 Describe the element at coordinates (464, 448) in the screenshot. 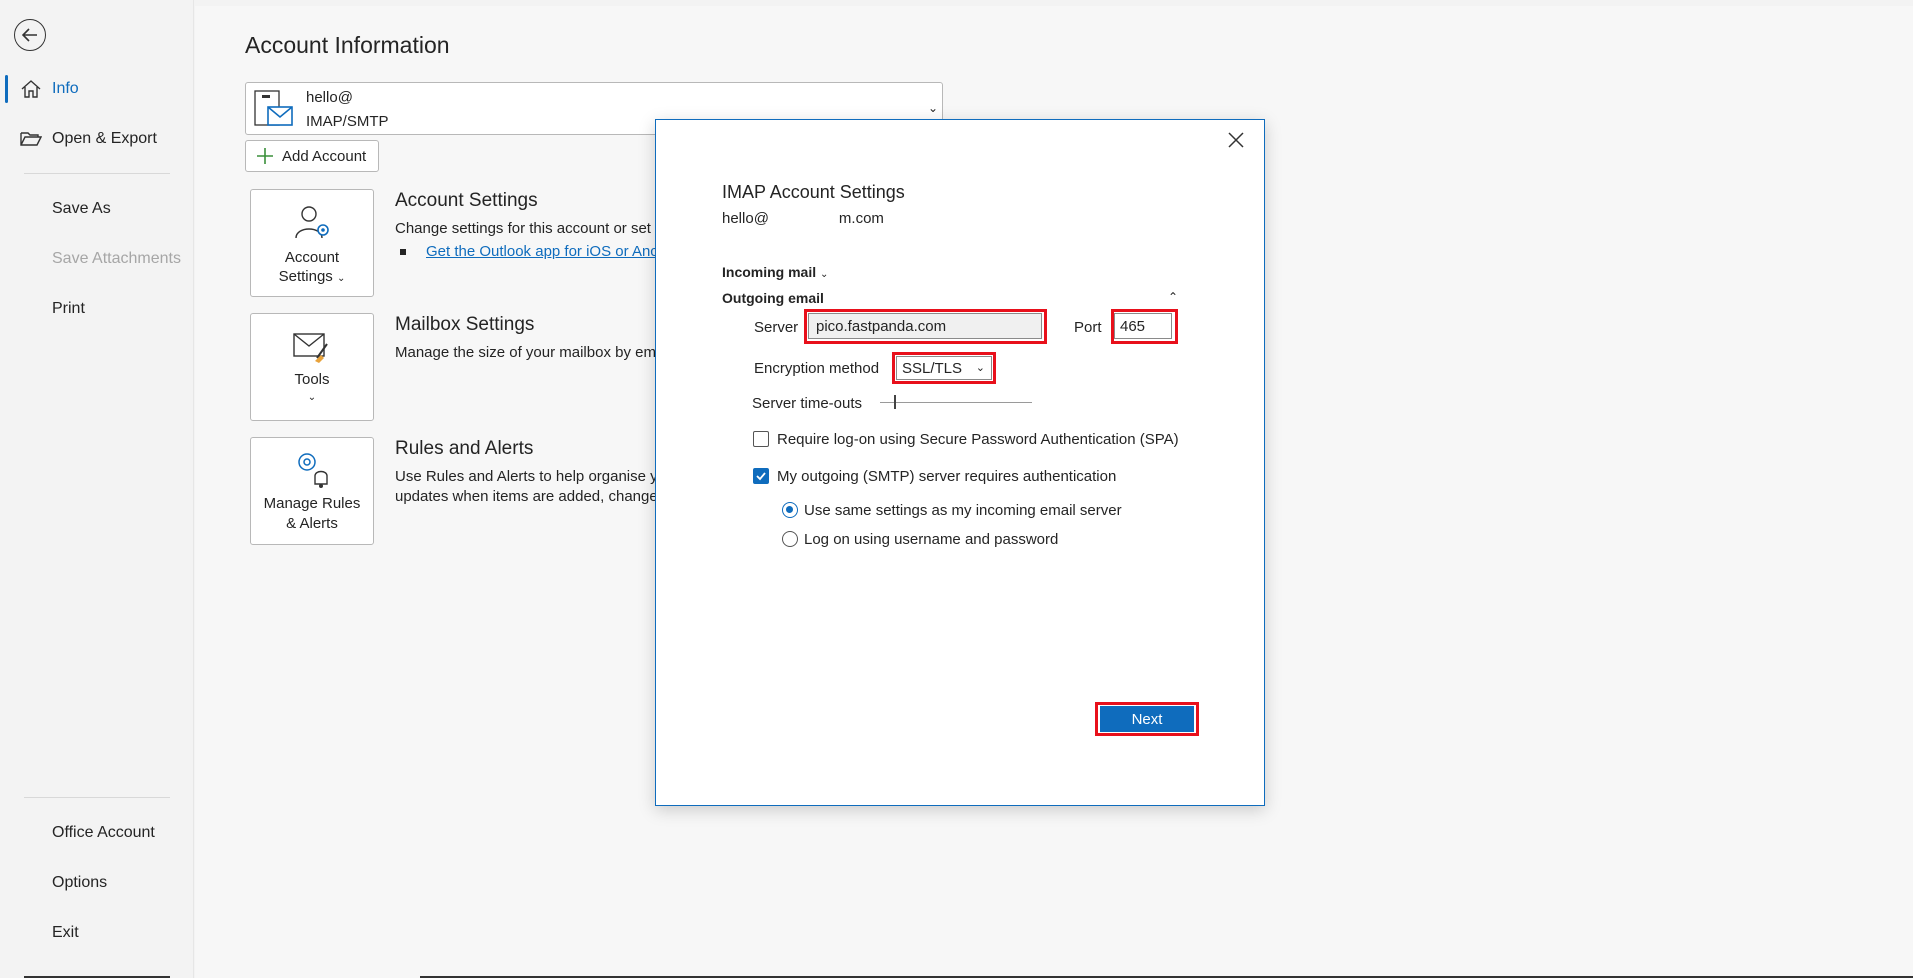

I see `section-title: Rules and Alerts` at that location.